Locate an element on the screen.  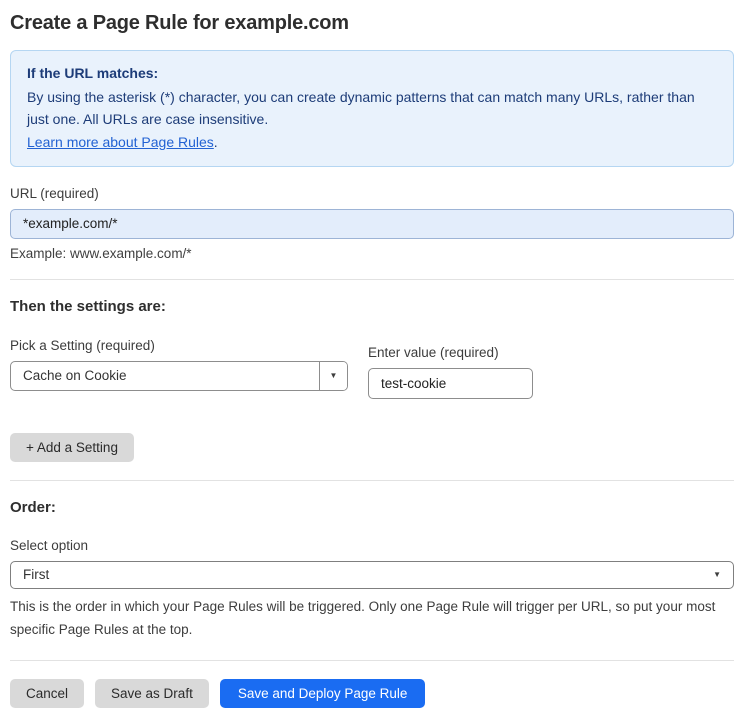
settings-section-heading: Then the settings are: is located at coordinates (88, 306).